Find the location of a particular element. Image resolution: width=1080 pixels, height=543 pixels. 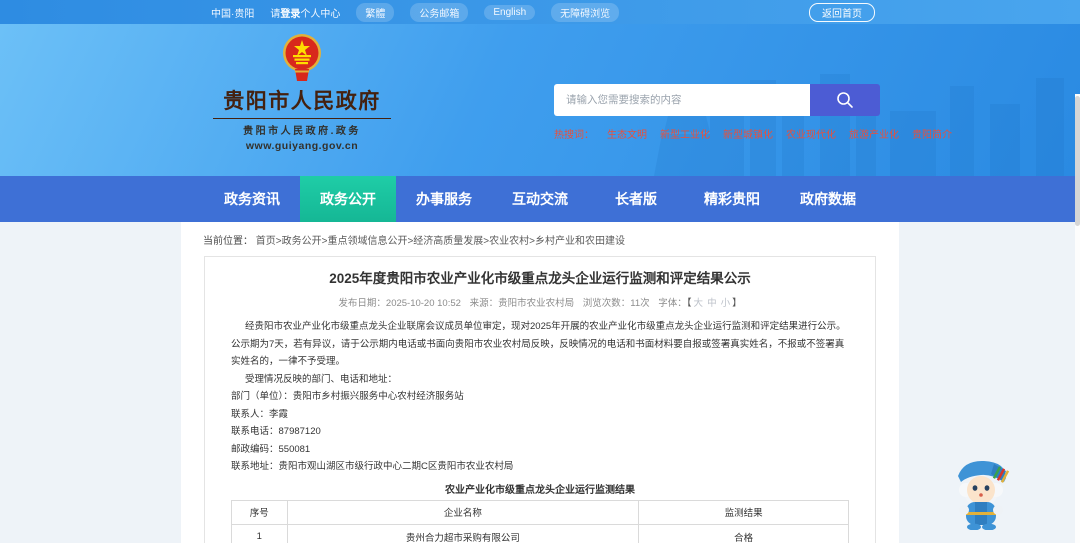

tab-hudong-jiaoliu: 互动交流 is located at coordinates (540, 199).